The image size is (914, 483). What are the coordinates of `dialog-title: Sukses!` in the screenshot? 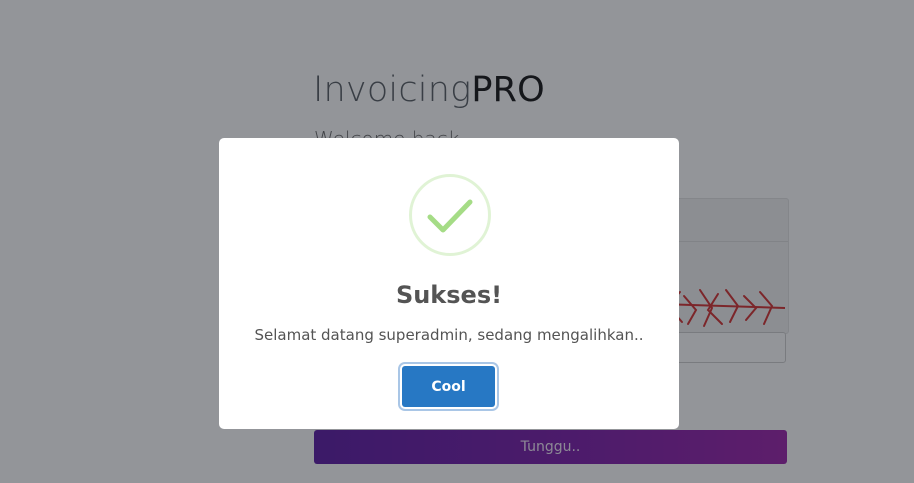 It's located at (449, 295).